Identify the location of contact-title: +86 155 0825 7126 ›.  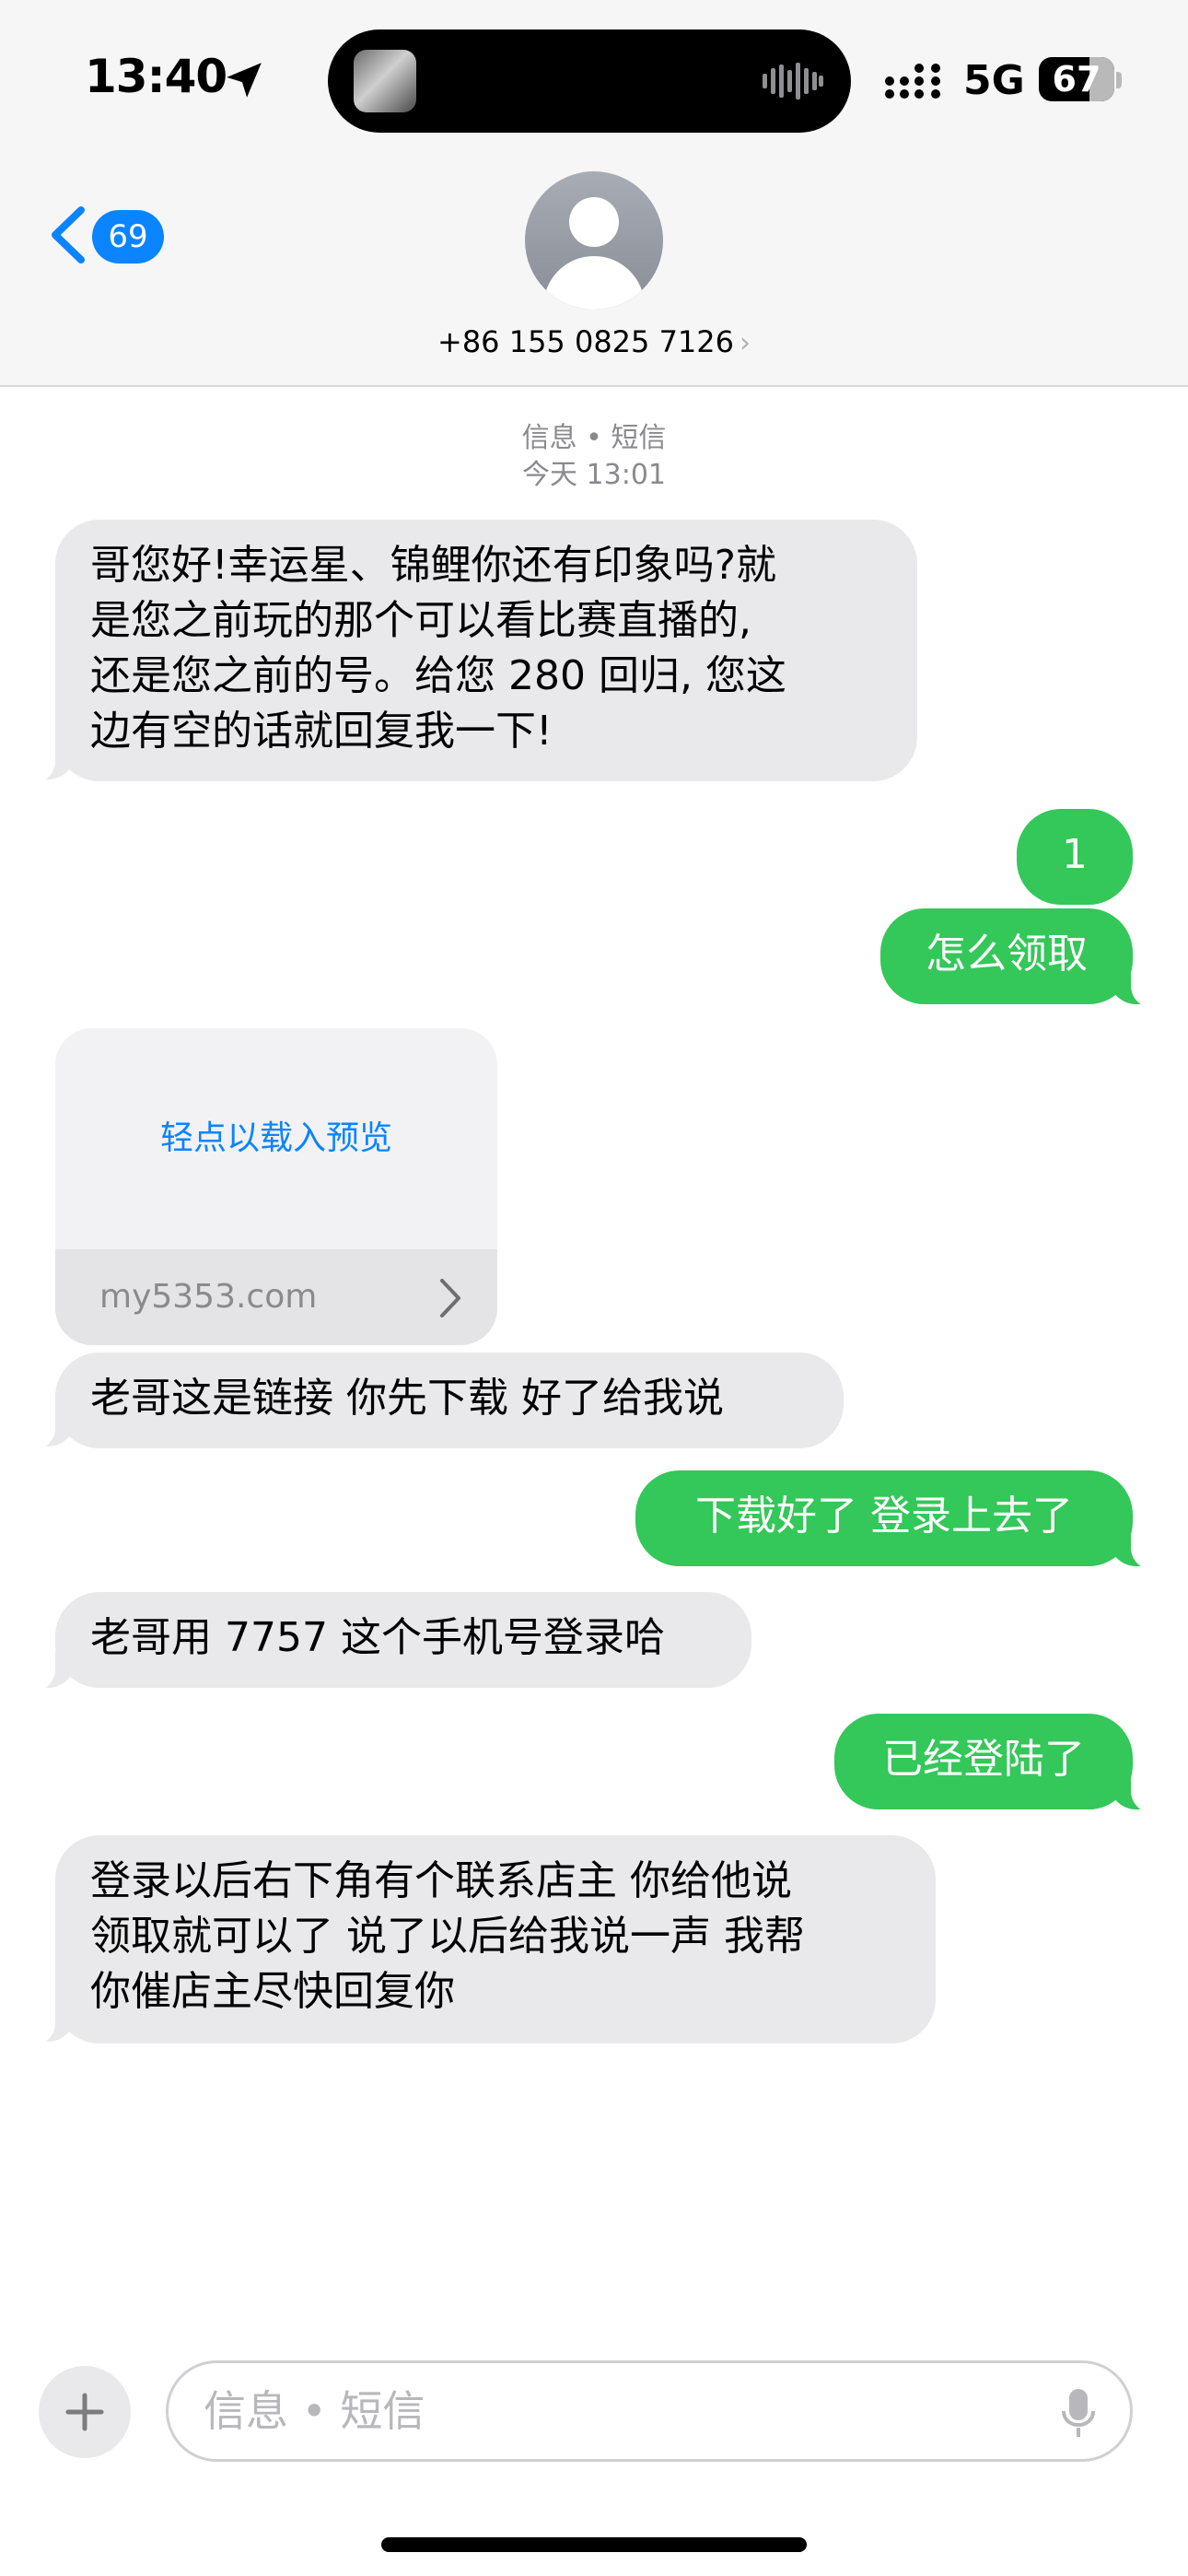
(594, 341).